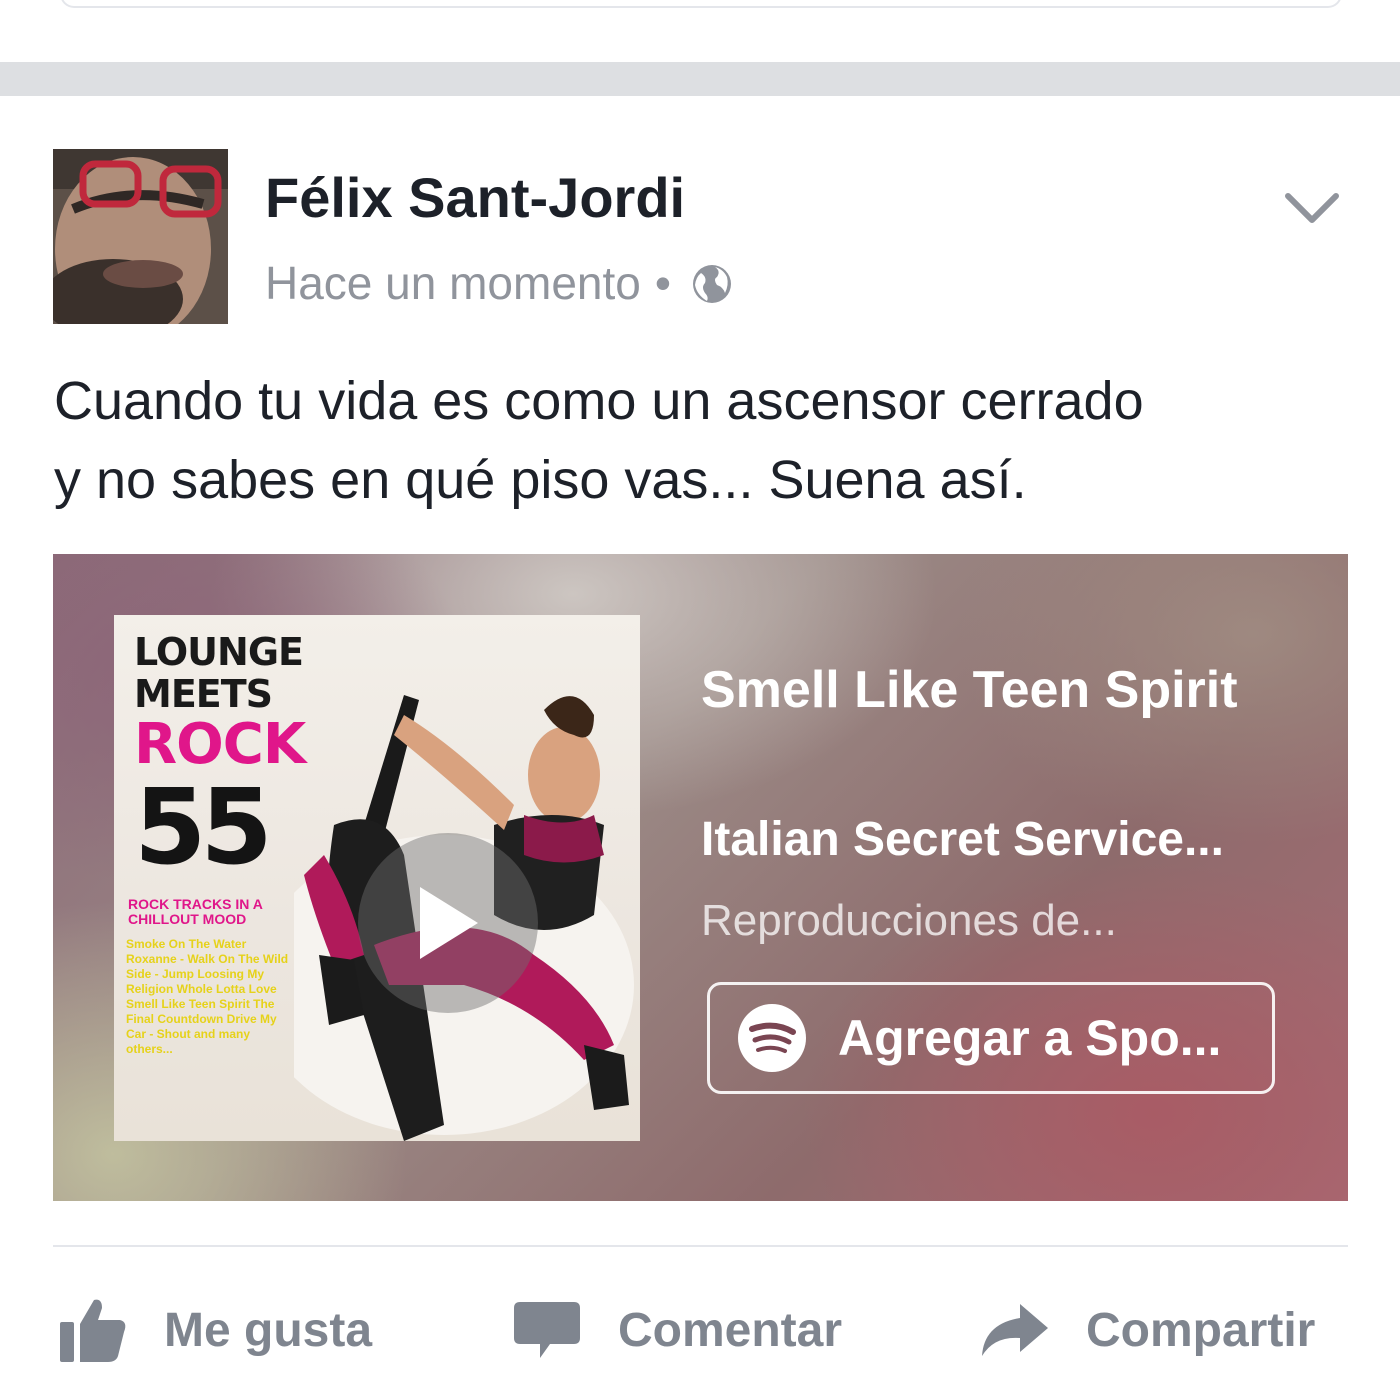 The image size is (1400, 1400). What do you see at coordinates (712, 283) in the screenshot?
I see `globe-icon` at bounding box center [712, 283].